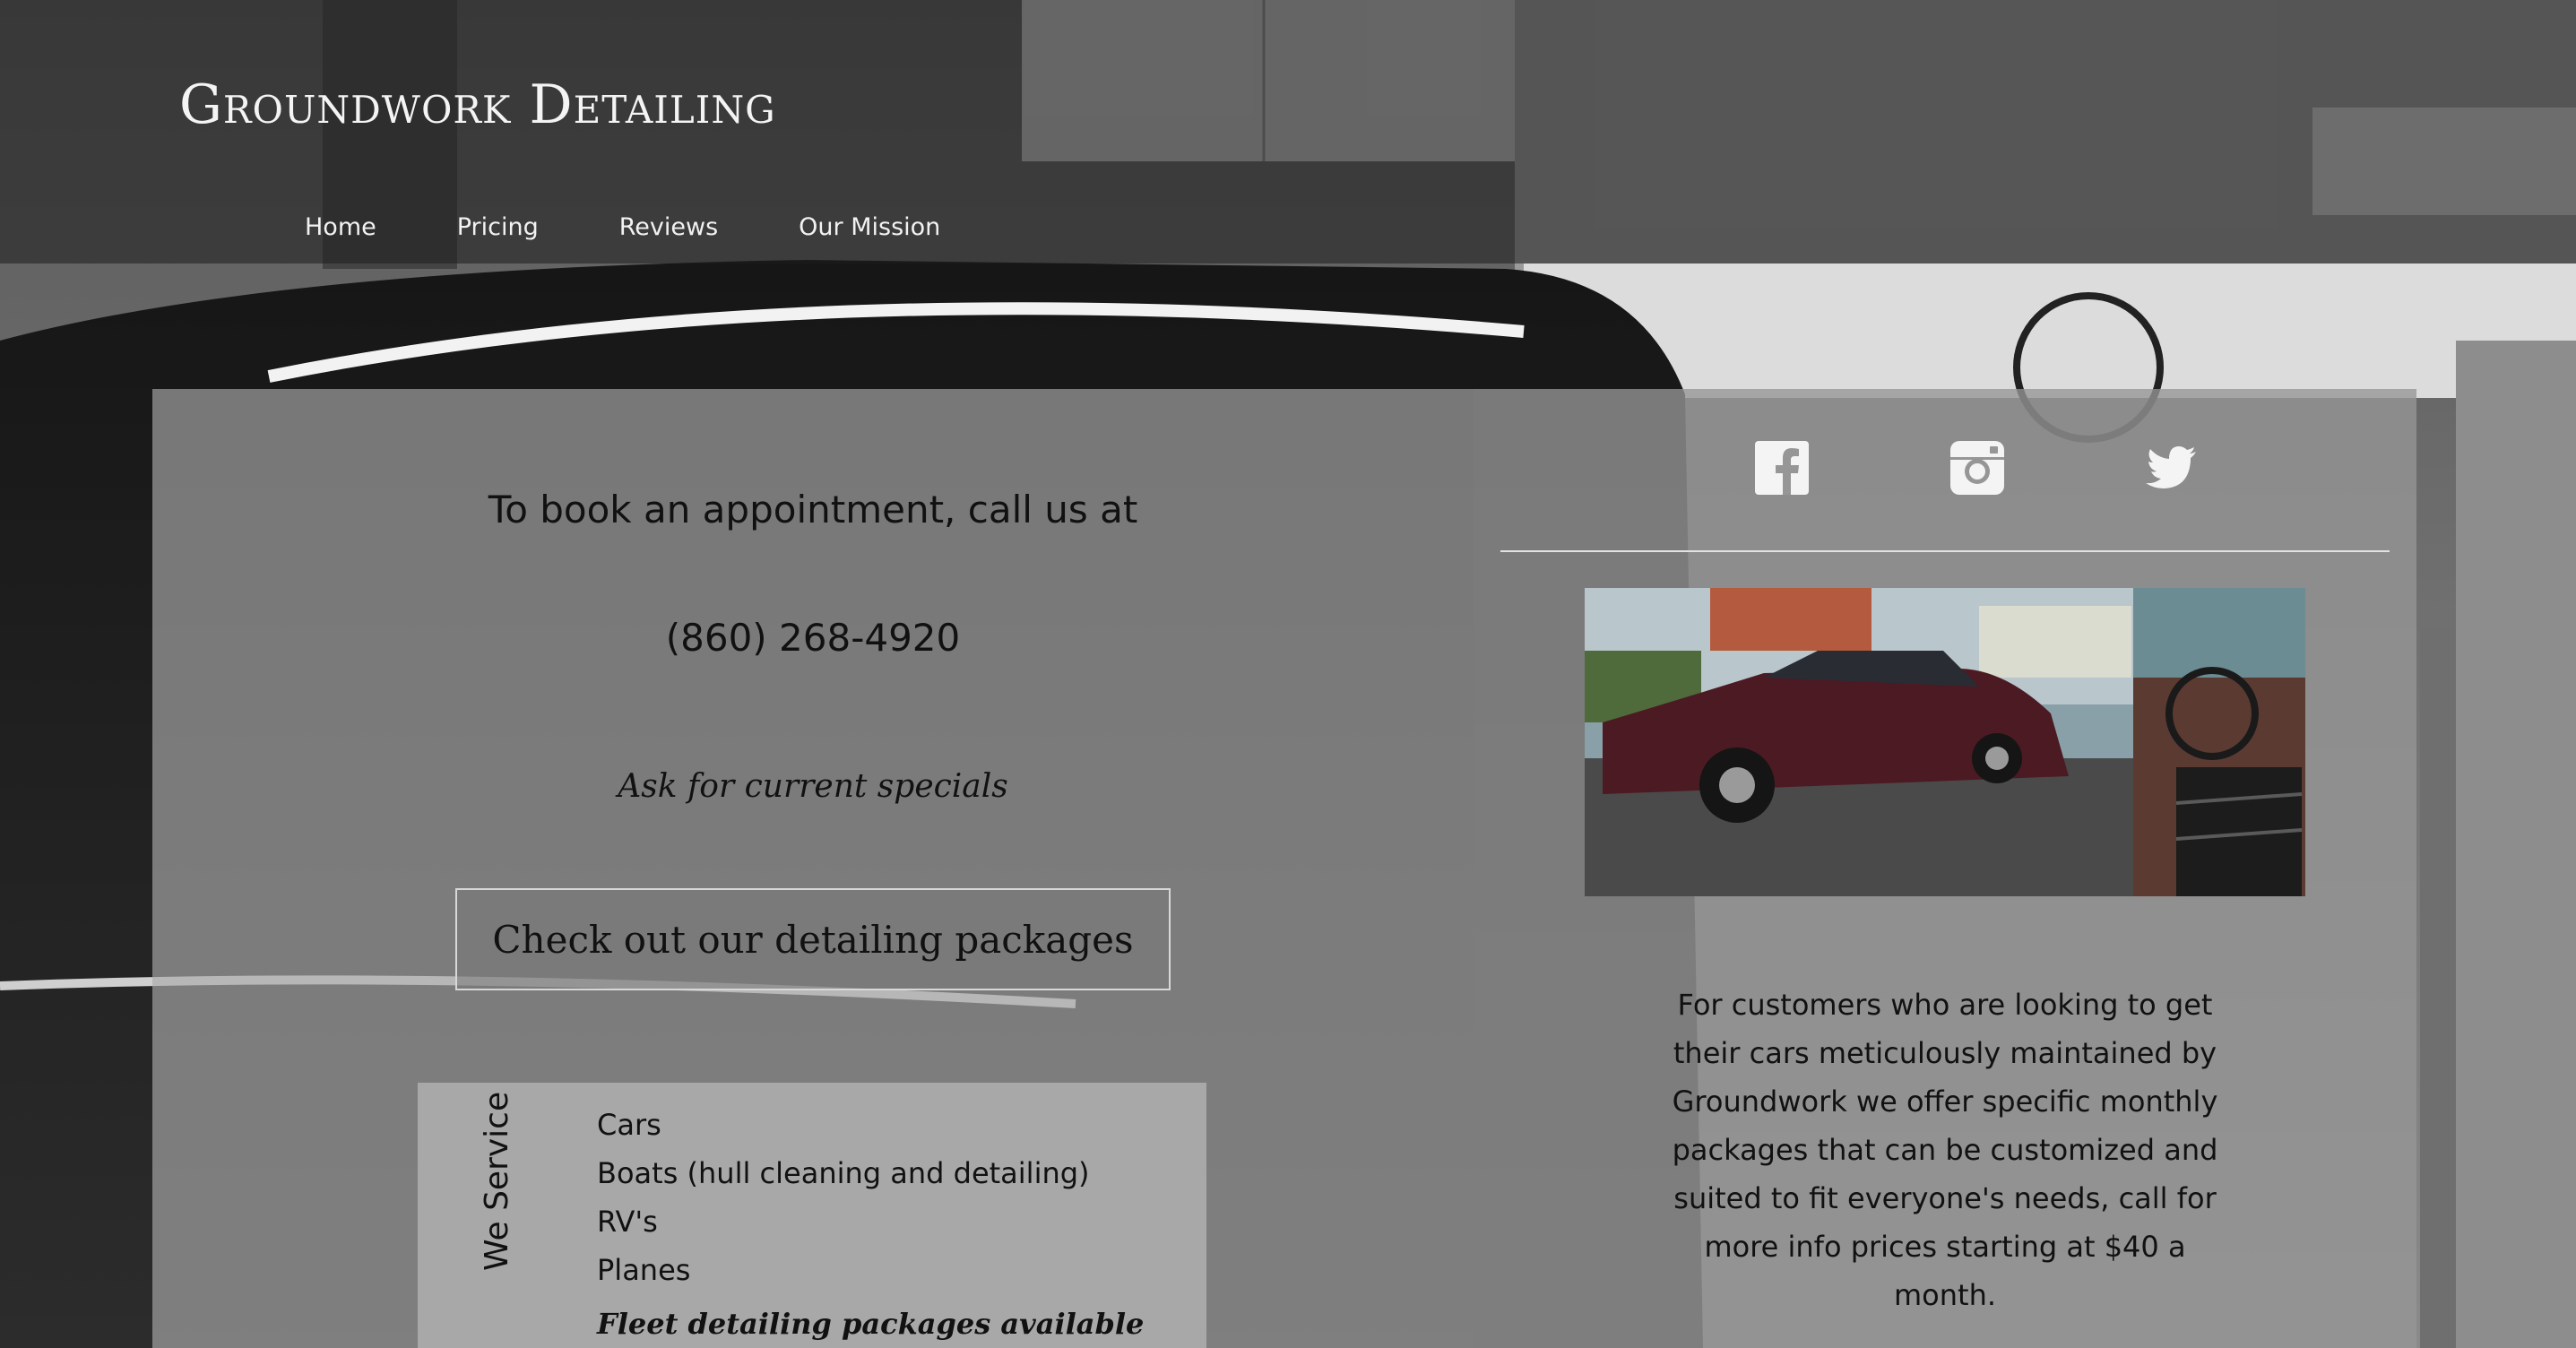 This screenshot has width=2576, height=1348. I want to click on facebook-icon, so click(1782, 468).